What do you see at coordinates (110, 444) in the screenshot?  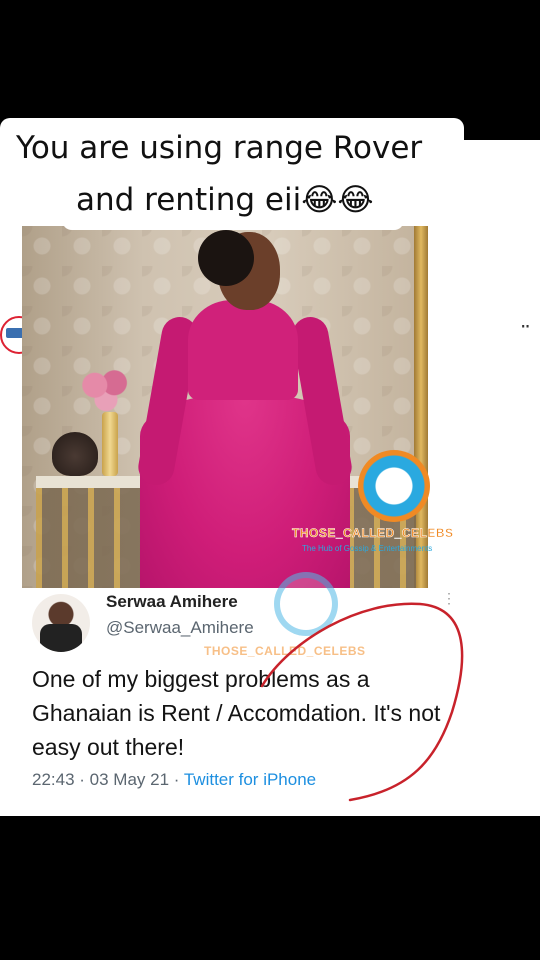 I see `gold-vase` at bounding box center [110, 444].